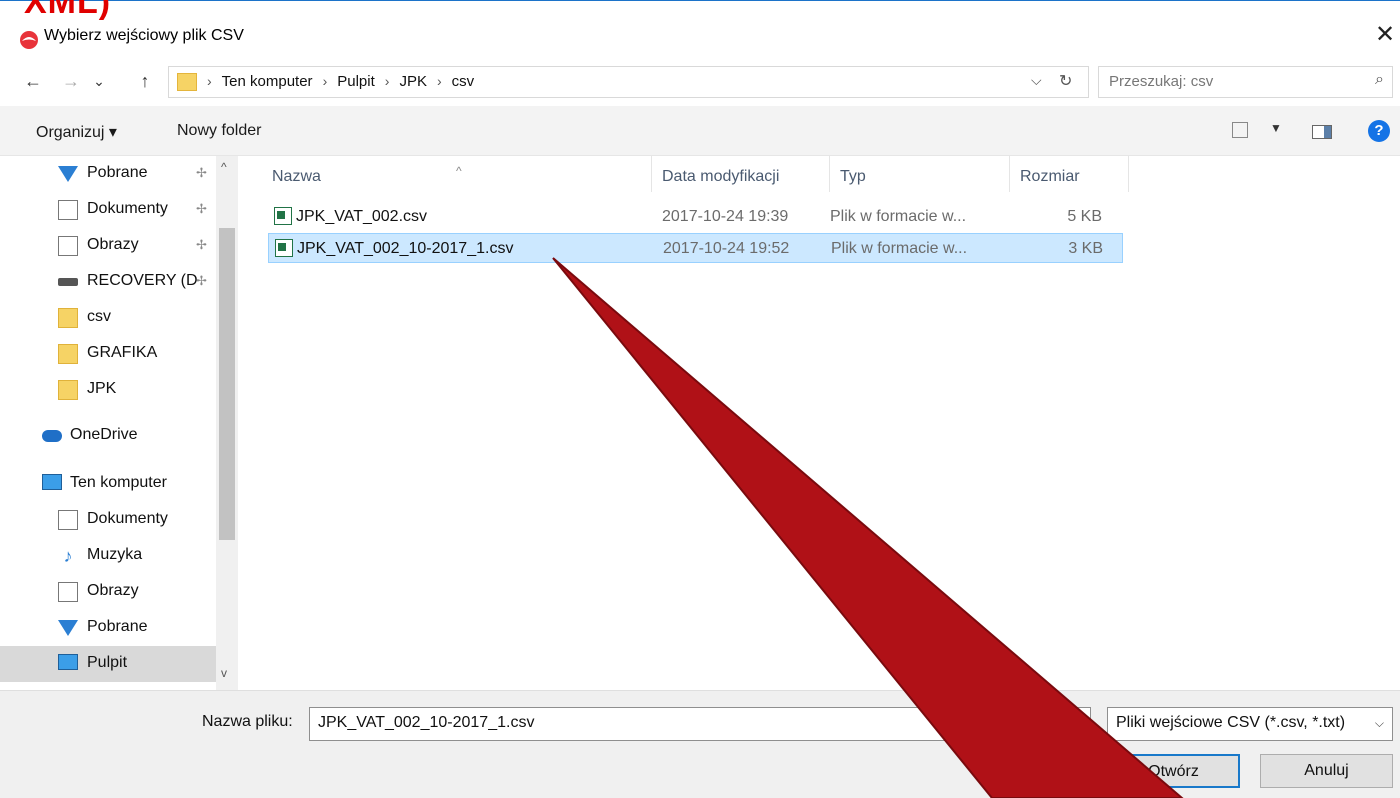 This screenshot has width=1400, height=798. I want to click on sidebar-item-dokumenty: Dokumenty, so click(108, 520).